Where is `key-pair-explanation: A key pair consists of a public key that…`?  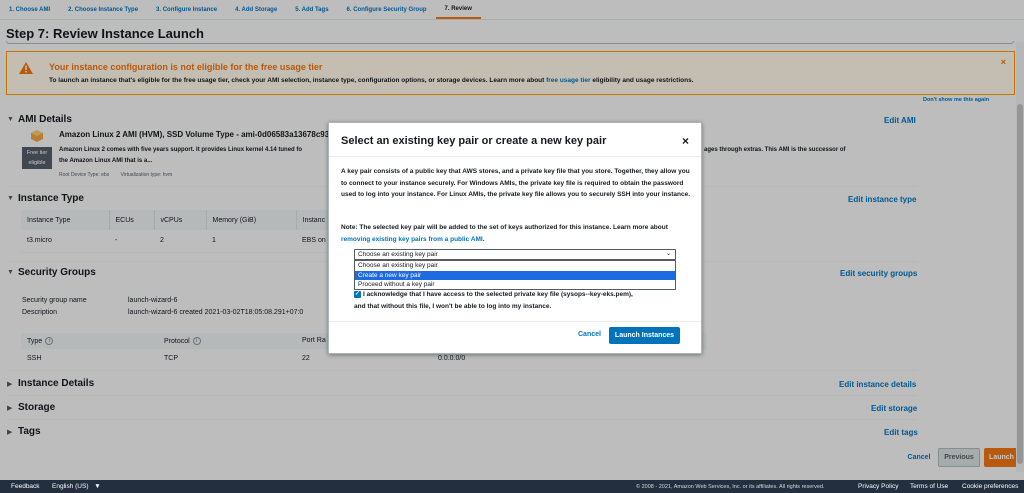 key-pair-explanation: A key pair consists of a public key that… is located at coordinates (516, 183).